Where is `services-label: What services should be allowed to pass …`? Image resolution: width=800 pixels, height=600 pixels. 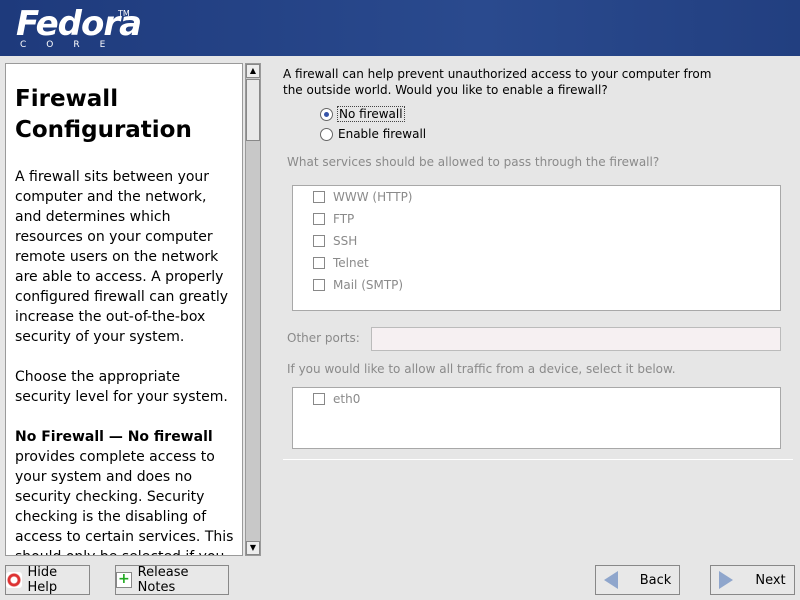 services-label: What services should be allowed to pass … is located at coordinates (473, 162).